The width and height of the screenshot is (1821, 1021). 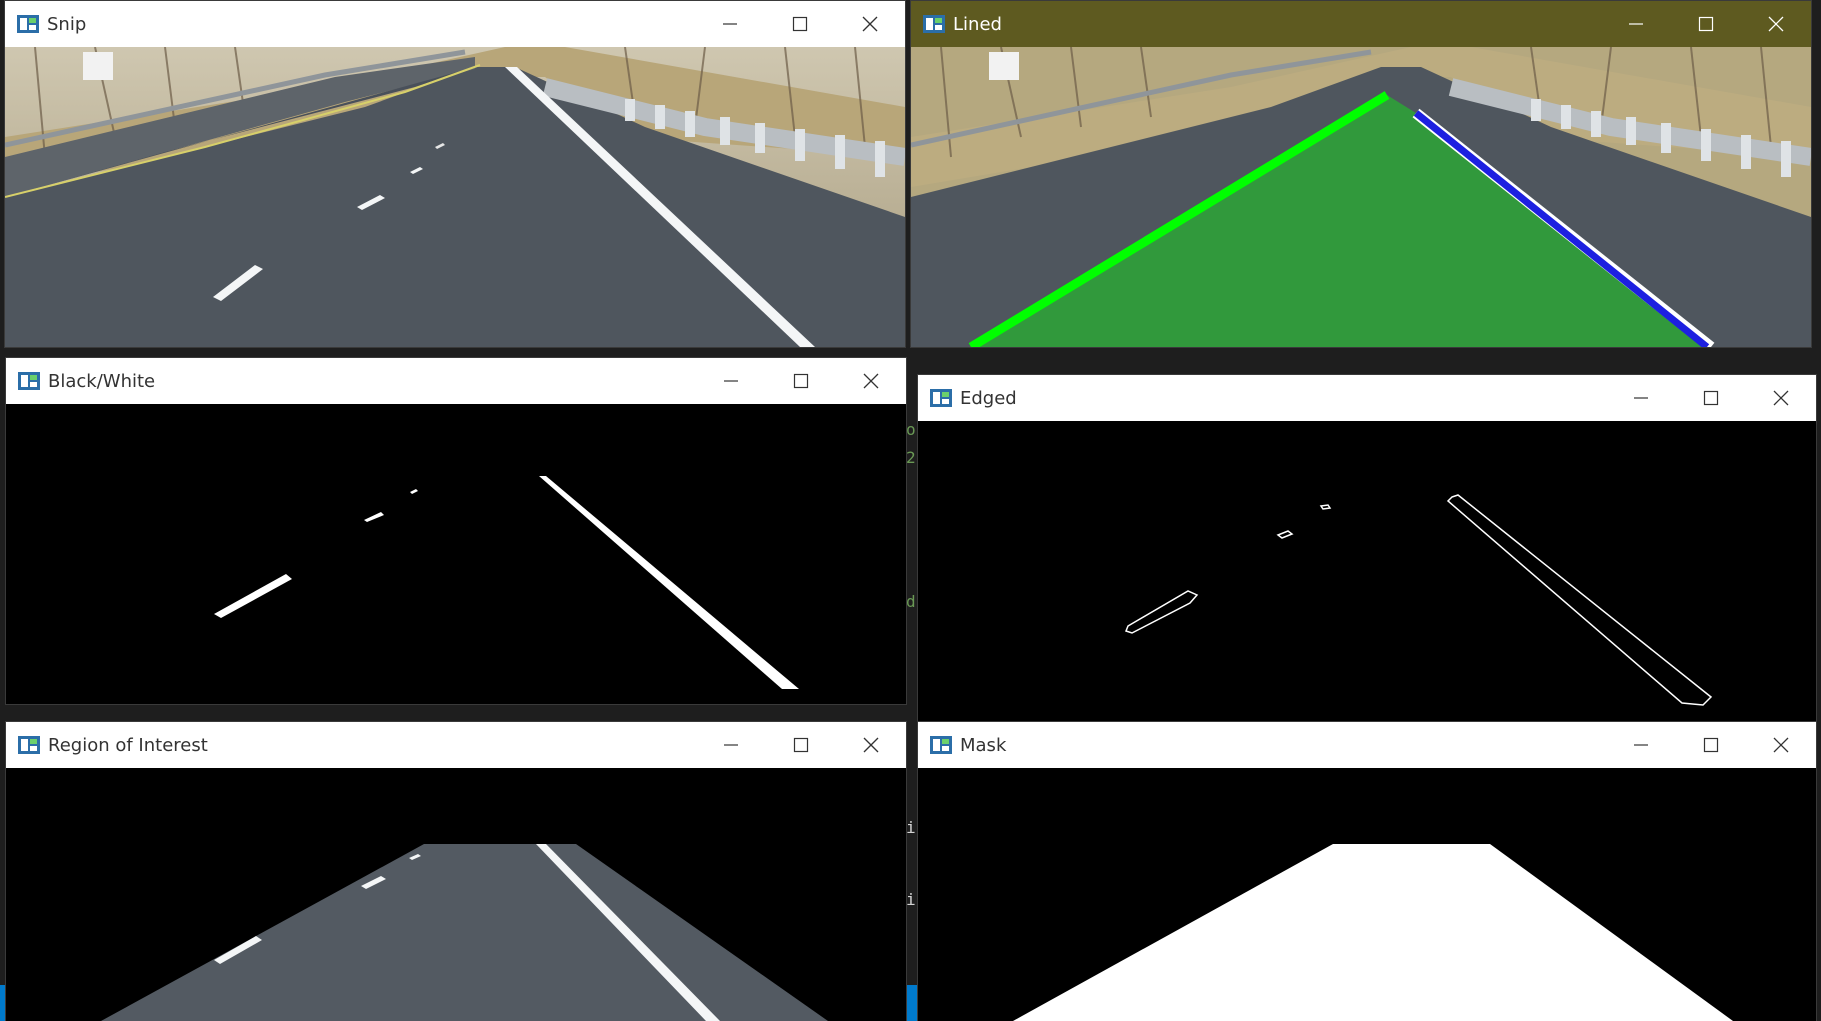 I want to click on road-image, so click(x=455, y=197).